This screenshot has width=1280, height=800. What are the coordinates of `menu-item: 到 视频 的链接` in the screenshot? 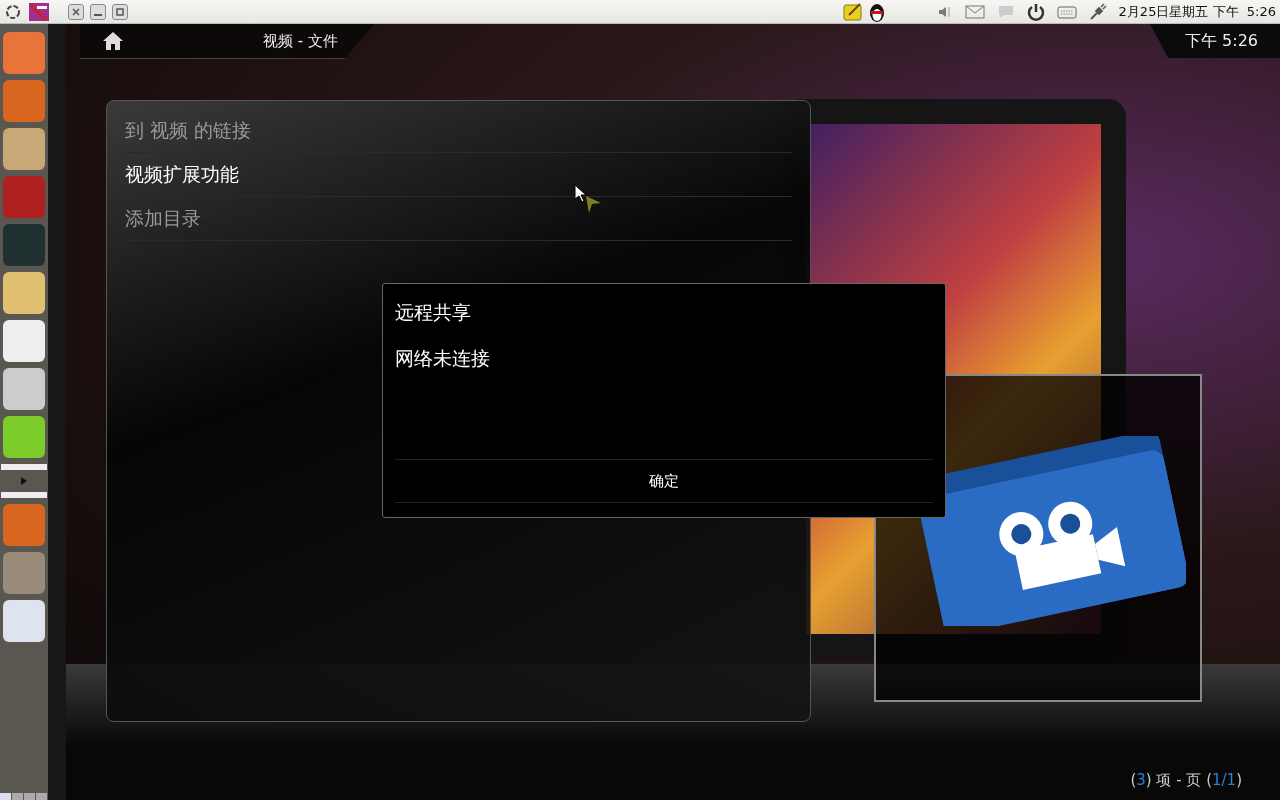 It's located at (458, 131).